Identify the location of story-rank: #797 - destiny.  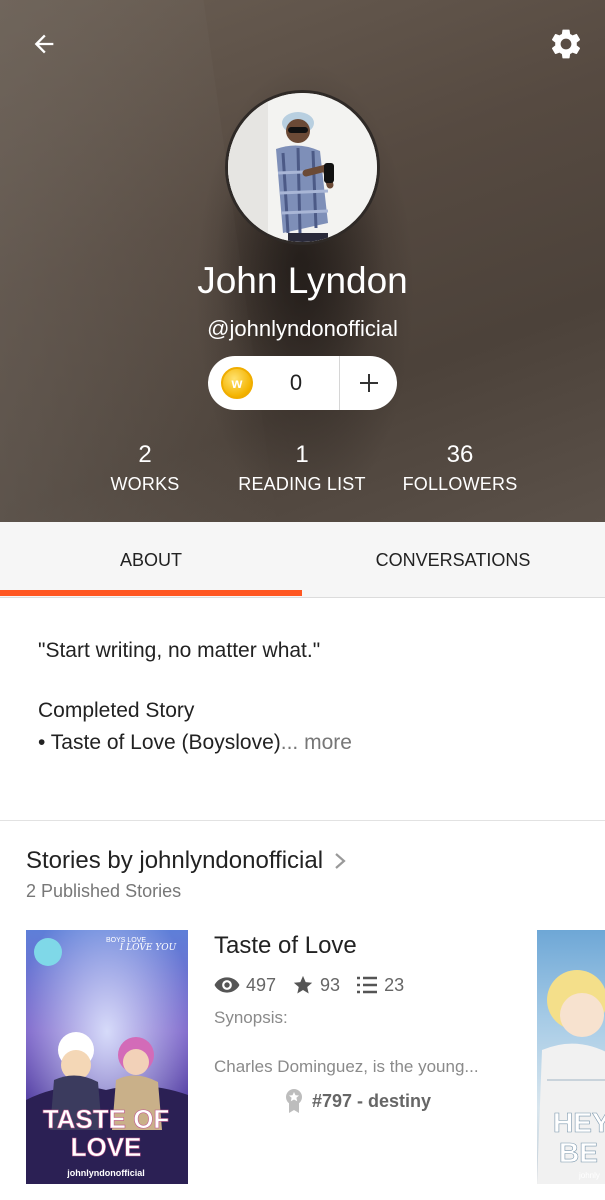
(357, 1101).